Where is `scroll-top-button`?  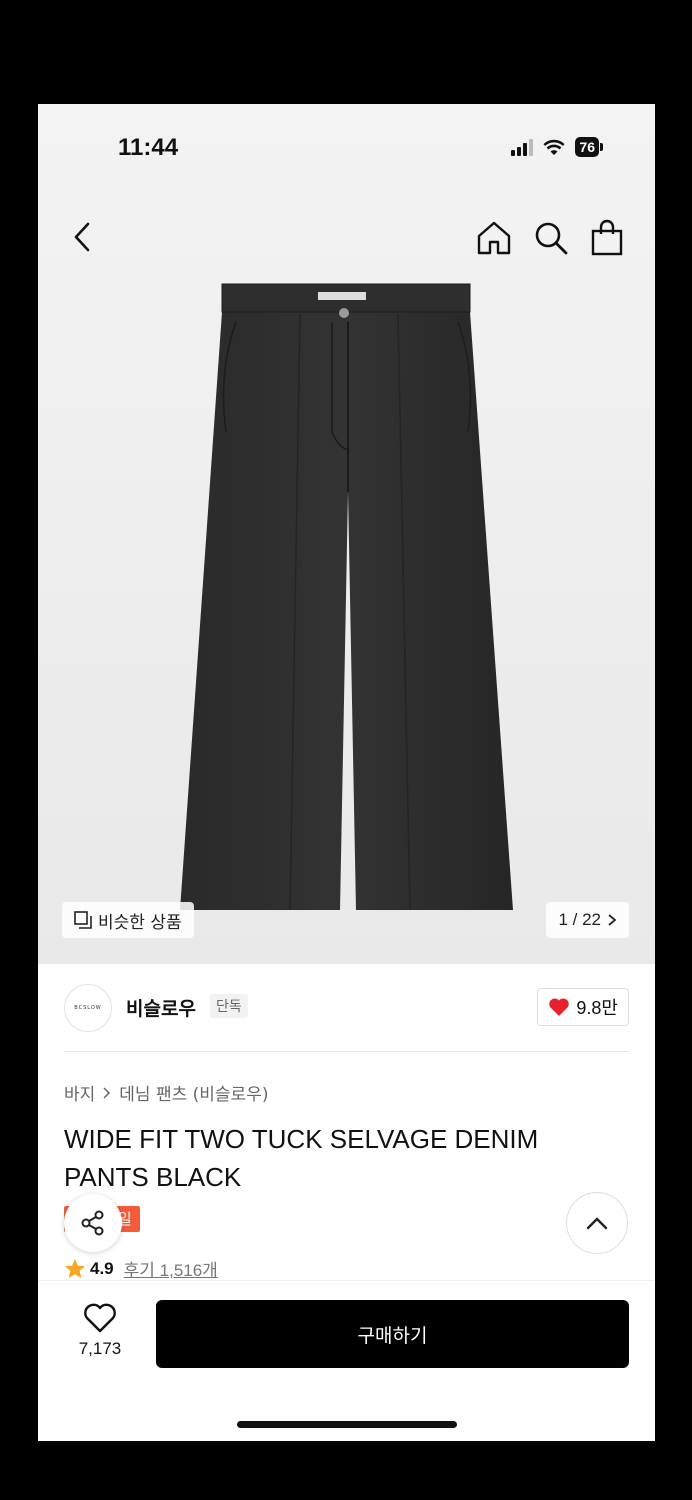 scroll-top-button is located at coordinates (597, 1223).